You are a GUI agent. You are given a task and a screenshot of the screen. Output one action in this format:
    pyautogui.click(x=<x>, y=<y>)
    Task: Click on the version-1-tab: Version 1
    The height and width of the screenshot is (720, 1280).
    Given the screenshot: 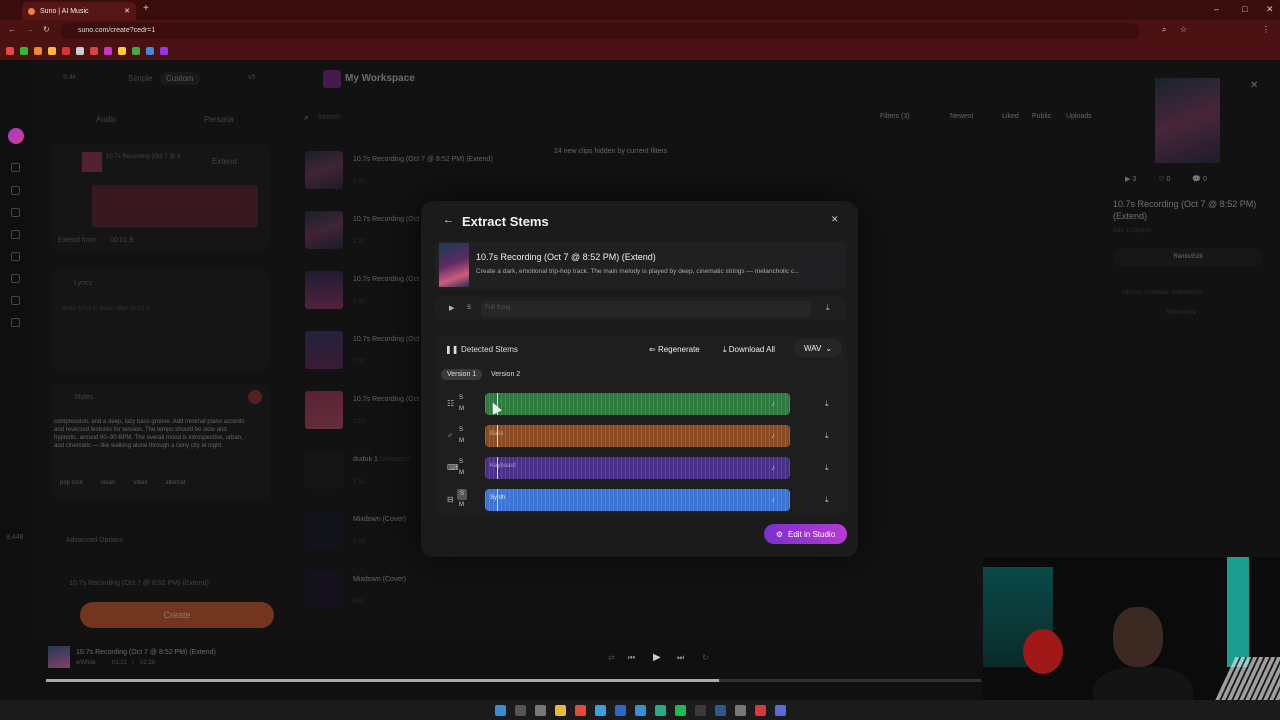 What is the action you would take?
    pyautogui.click(x=462, y=374)
    